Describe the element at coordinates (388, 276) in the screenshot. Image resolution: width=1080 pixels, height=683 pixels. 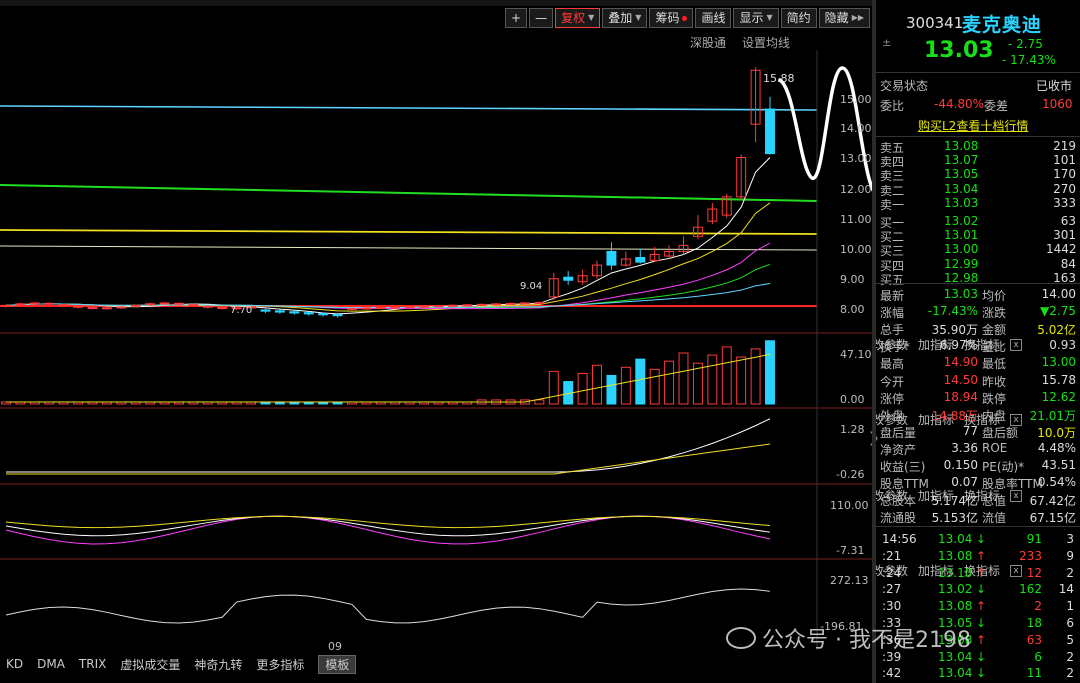
I see `moving-average-line` at that location.